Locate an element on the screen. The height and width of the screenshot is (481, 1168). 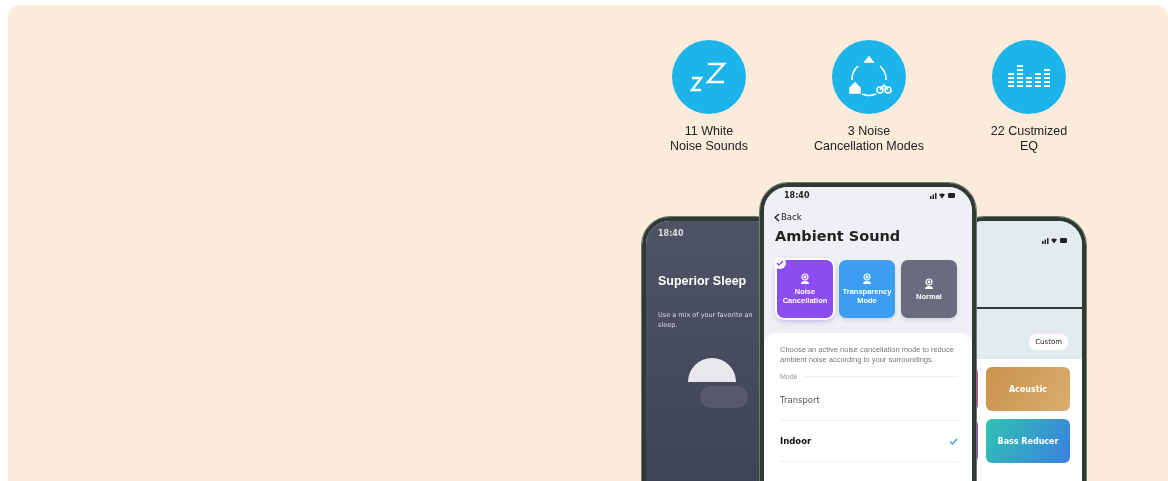
back-link: Back is located at coordinates (873, 217).